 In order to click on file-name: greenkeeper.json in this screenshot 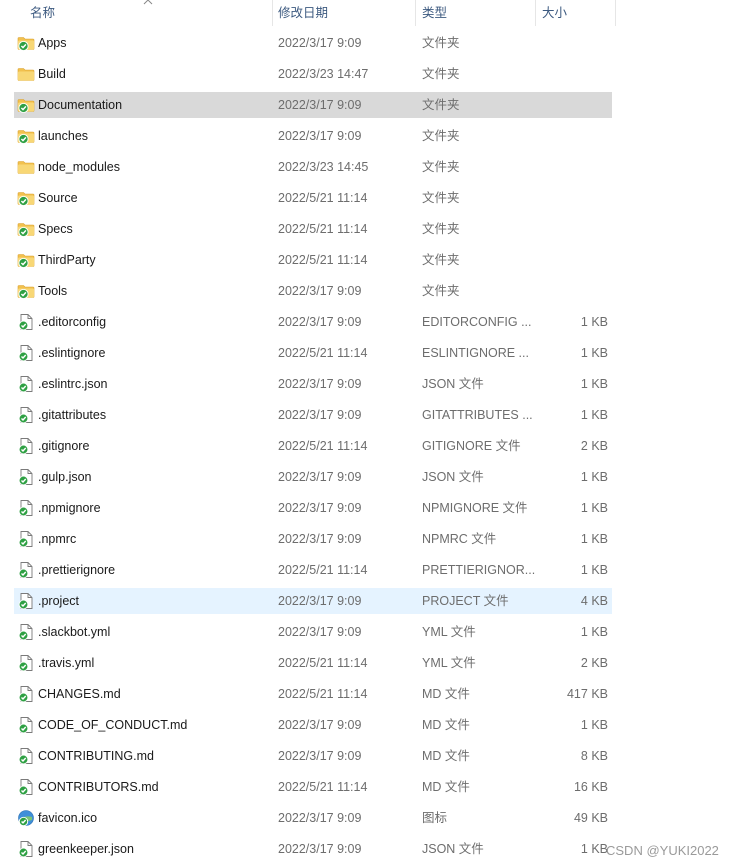, I will do `click(86, 849)`.